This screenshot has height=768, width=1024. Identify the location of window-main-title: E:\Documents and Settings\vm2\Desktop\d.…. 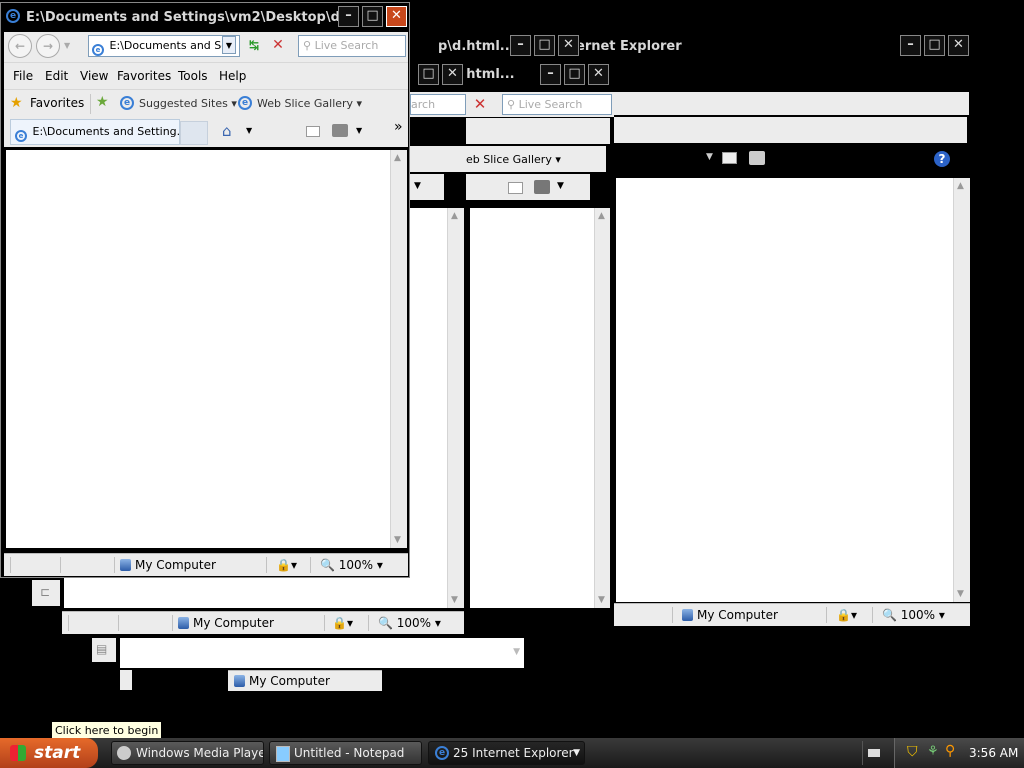
(183, 17).